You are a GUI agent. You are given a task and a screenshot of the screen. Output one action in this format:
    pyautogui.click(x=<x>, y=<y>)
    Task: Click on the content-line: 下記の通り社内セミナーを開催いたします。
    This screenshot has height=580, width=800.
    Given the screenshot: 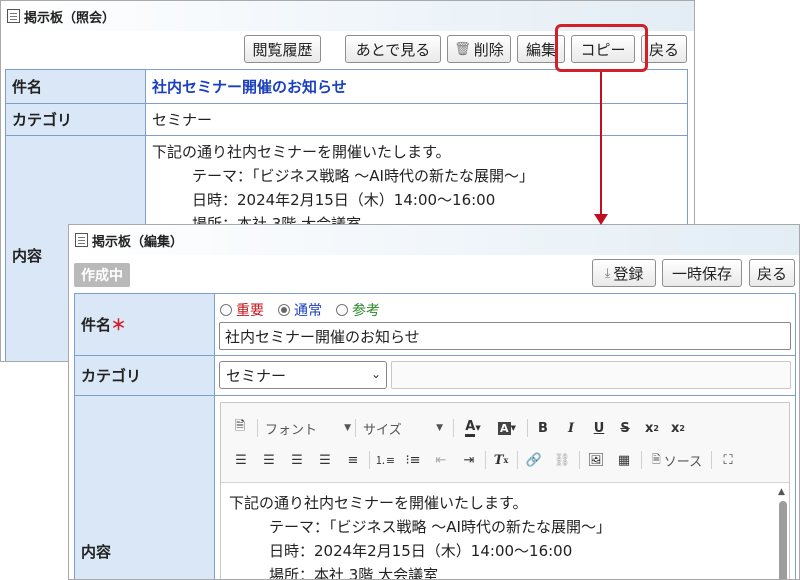 What is the action you would take?
    pyautogui.click(x=378, y=503)
    